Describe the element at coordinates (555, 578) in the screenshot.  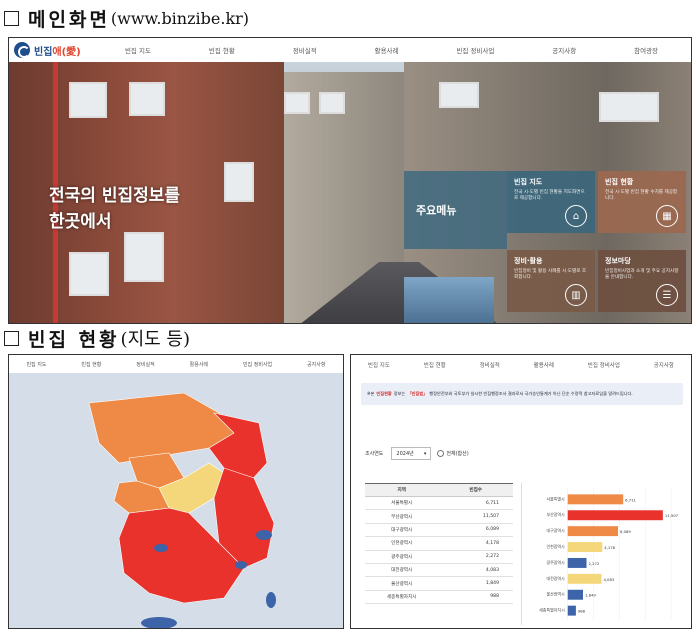
I see `chart-category-label: 대전광역시` at that location.